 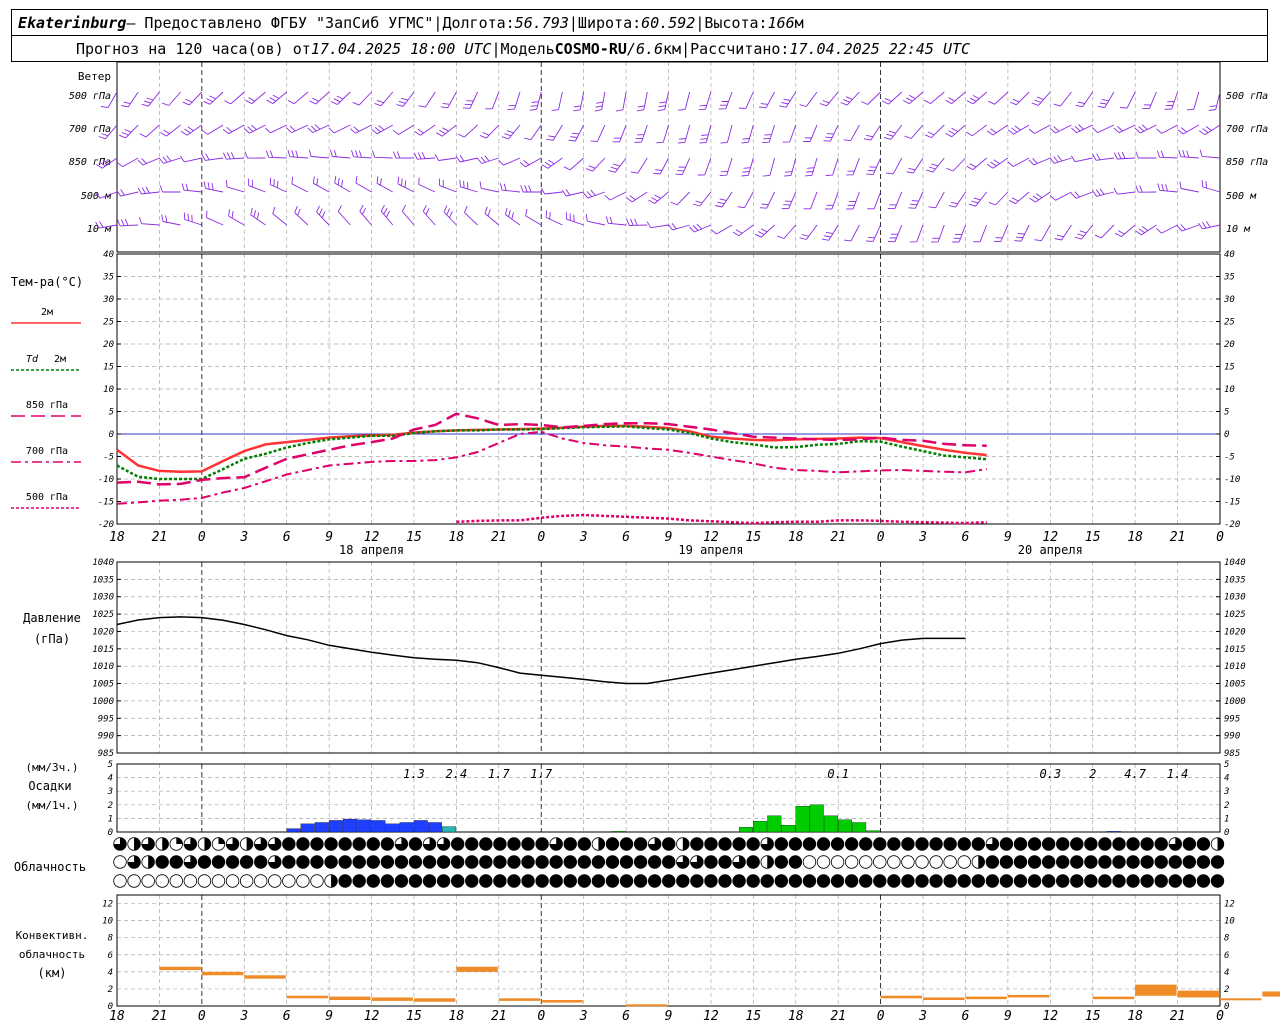 What do you see at coordinates (52, 639) in the screenshot?
I see `pressure-unit: (гПа)` at bounding box center [52, 639].